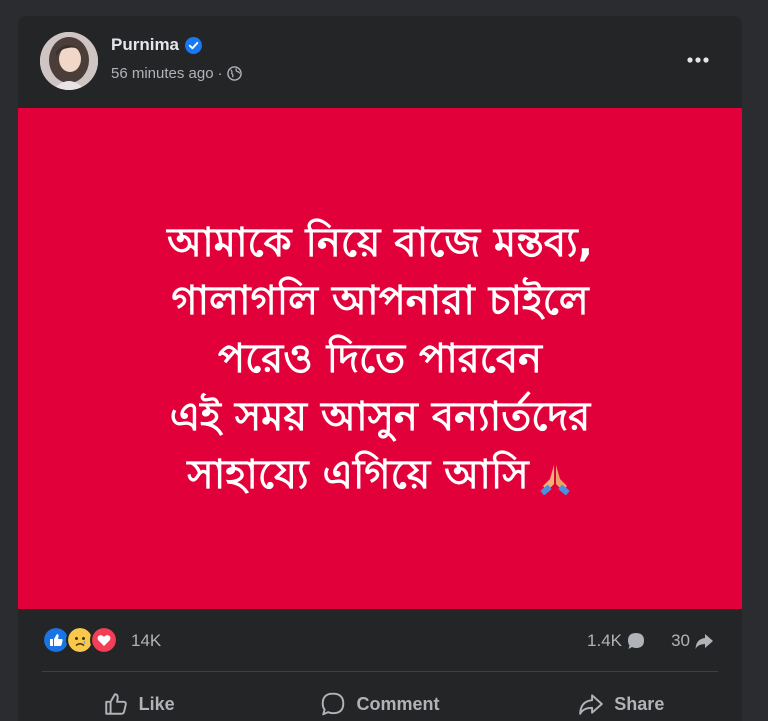 This screenshot has height=721, width=768. What do you see at coordinates (333, 704) in the screenshot?
I see `comment-icon` at bounding box center [333, 704].